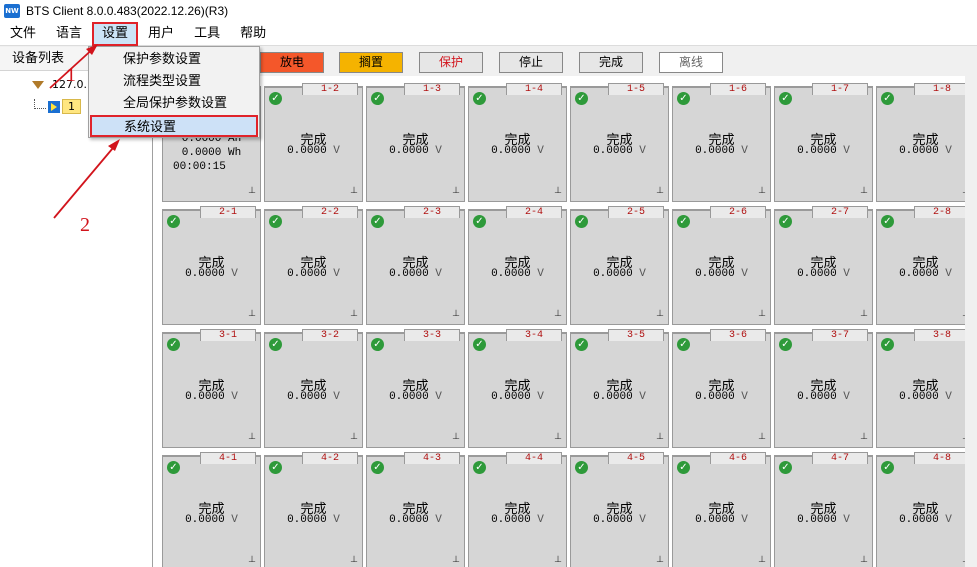 The width and height of the screenshot is (977, 567). I want to click on channel-id: 2-4, so click(534, 212).